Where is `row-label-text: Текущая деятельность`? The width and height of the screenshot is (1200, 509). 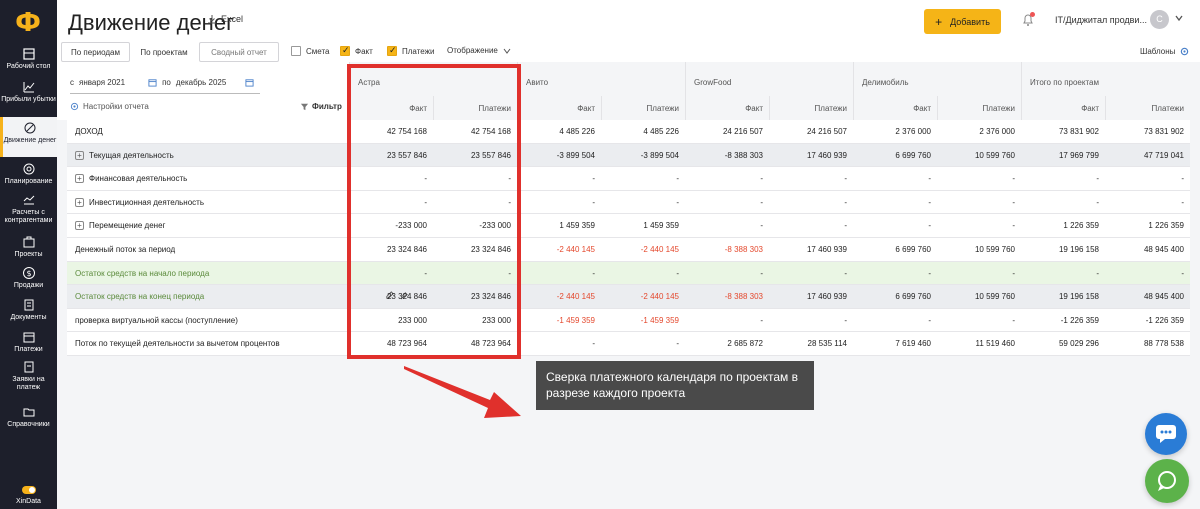
row-label-text: Текущая деятельность is located at coordinates (131, 155).